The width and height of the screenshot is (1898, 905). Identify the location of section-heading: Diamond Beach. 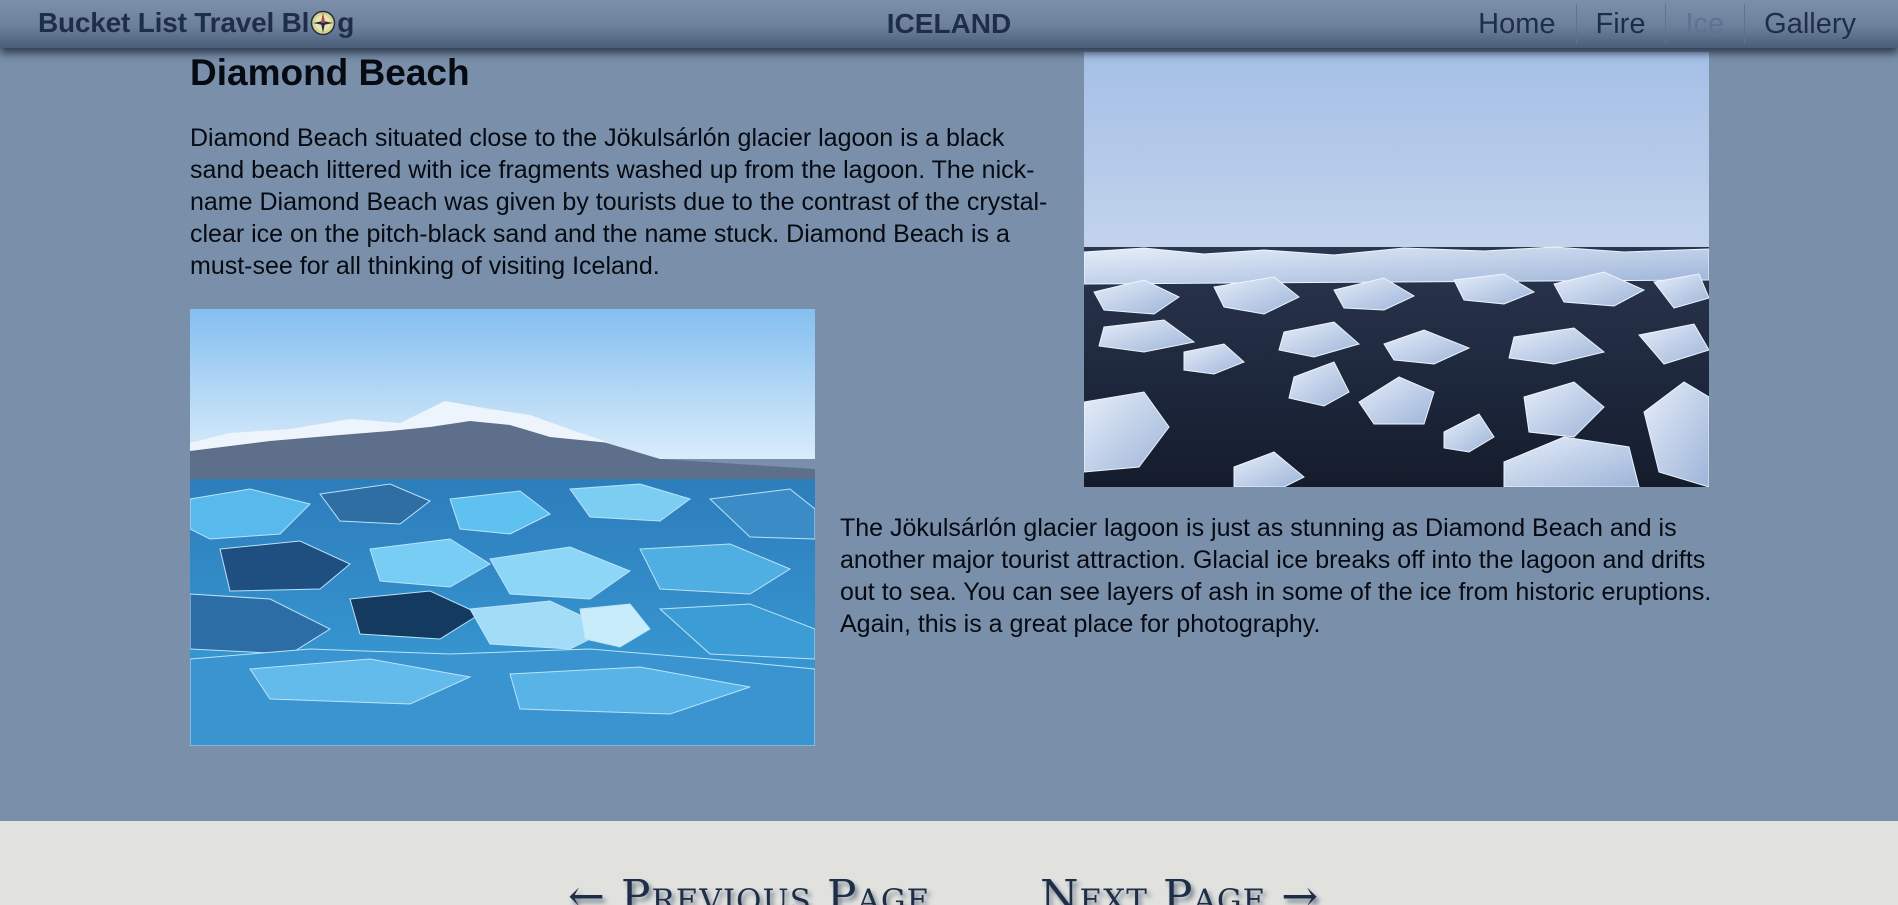
(330, 72).